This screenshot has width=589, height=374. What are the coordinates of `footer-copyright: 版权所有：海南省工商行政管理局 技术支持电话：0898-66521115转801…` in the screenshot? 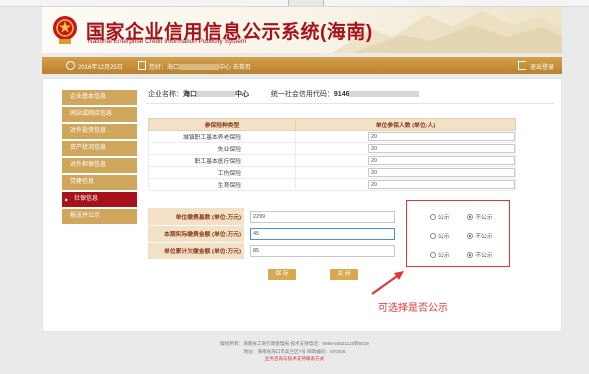 It's located at (294, 343).